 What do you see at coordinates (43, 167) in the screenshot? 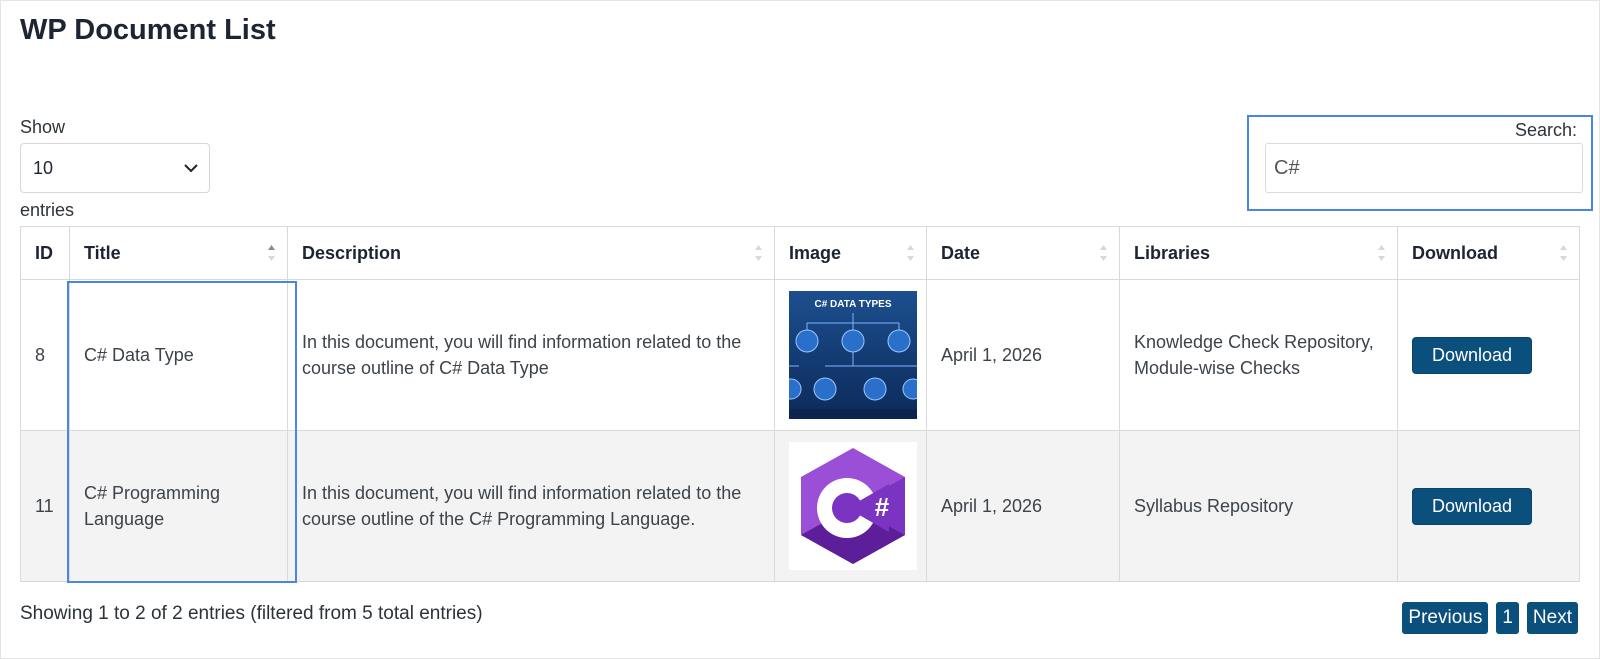
I see `entries-per-page-value: 10` at bounding box center [43, 167].